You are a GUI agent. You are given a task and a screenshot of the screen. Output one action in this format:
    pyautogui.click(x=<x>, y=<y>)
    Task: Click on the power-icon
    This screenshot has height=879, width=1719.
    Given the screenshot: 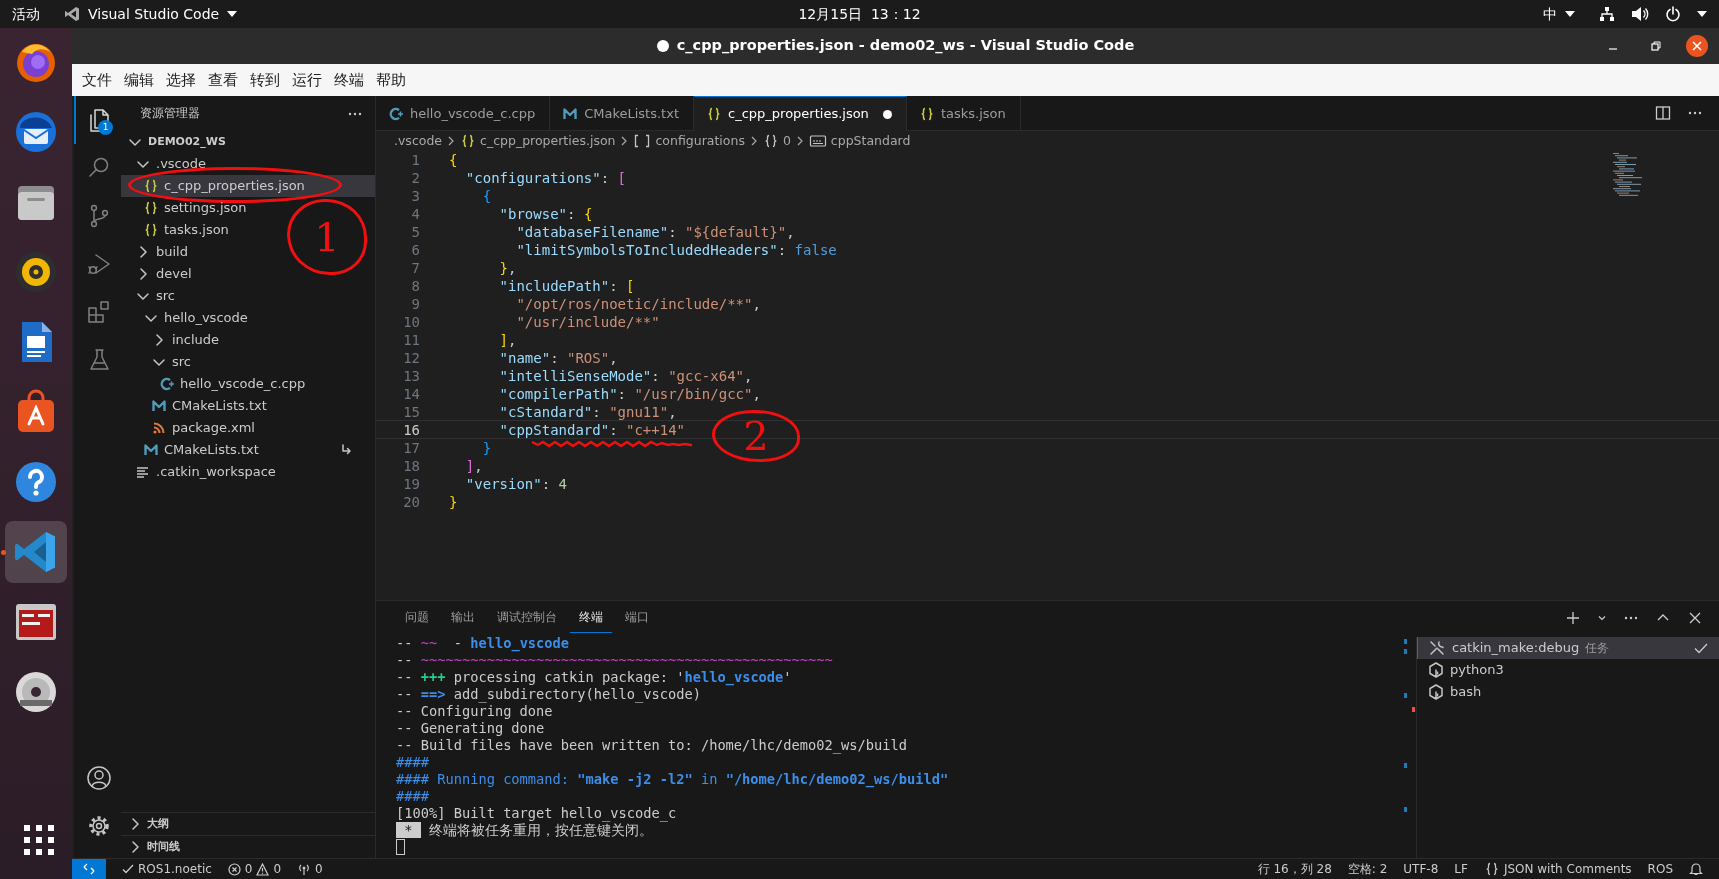 What is the action you would take?
    pyautogui.click(x=1673, y=14)
    